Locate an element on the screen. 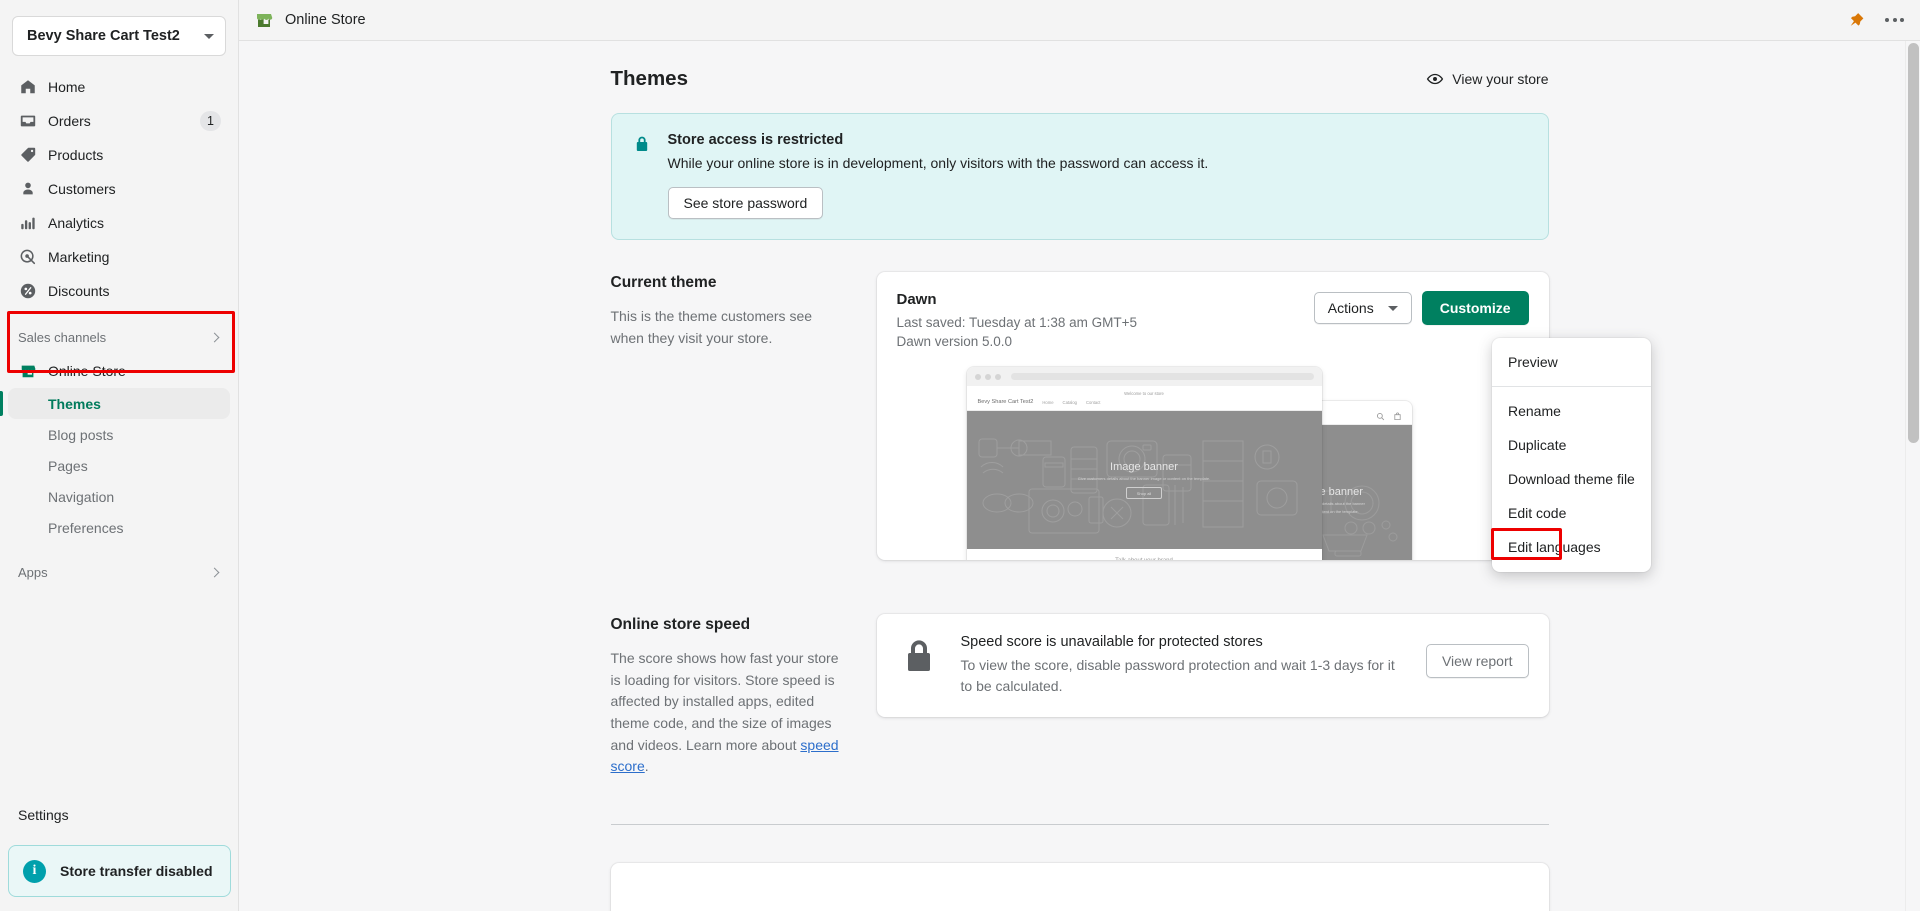 The height and width of the screenshot is (911, 1920). sidebar-item-marketing: Marketing is located at coordinates (119, 257).